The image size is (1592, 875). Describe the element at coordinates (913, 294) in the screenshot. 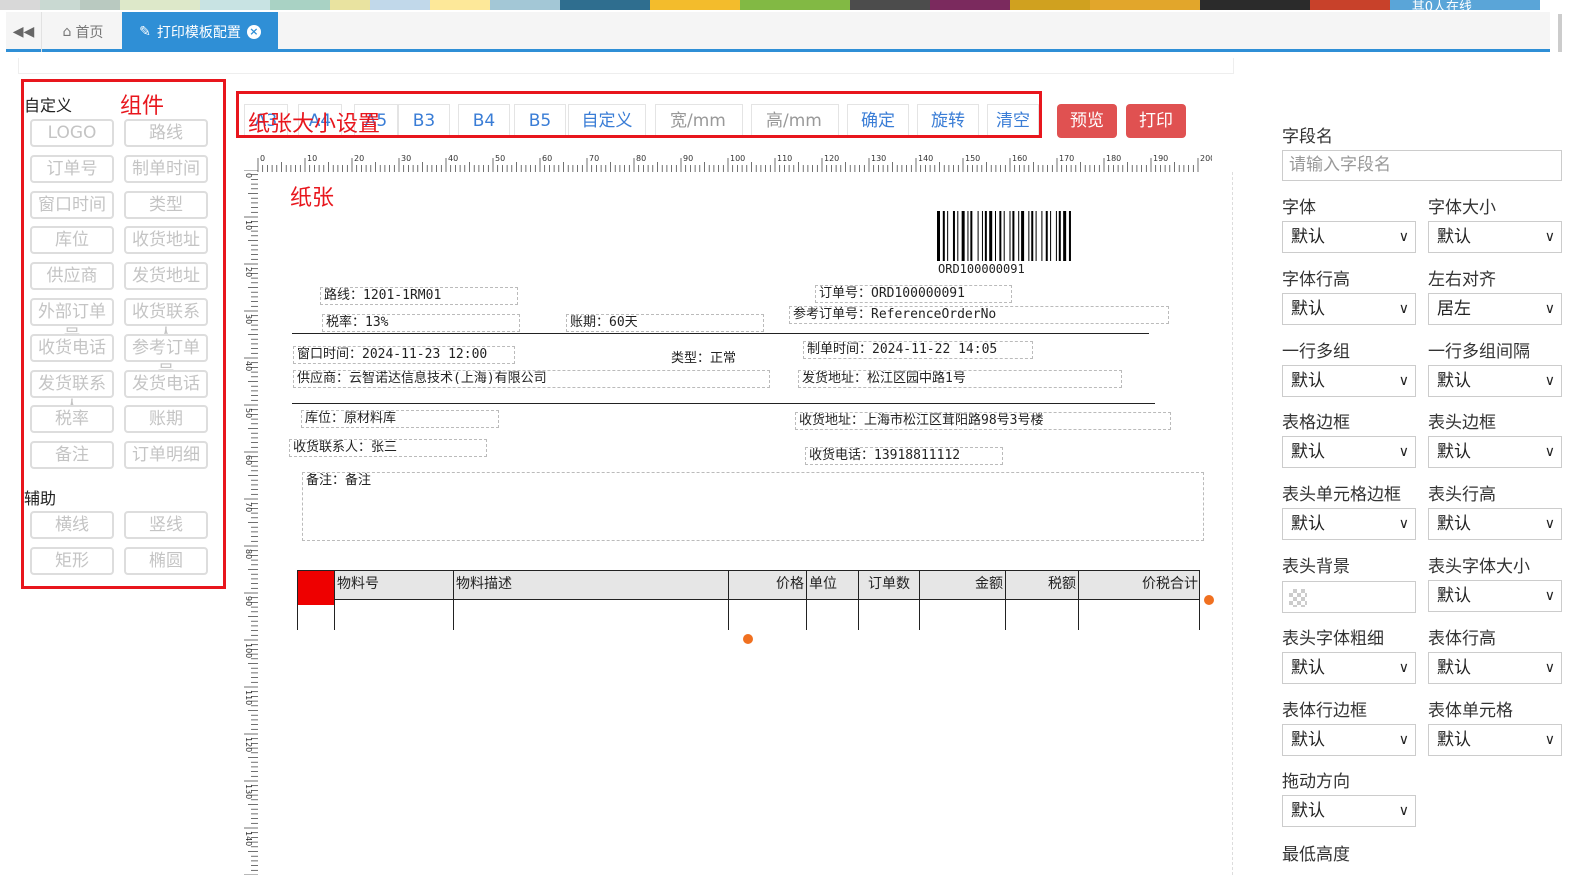

I see `order-no-field: 订单号：ORD100000091` at that location.